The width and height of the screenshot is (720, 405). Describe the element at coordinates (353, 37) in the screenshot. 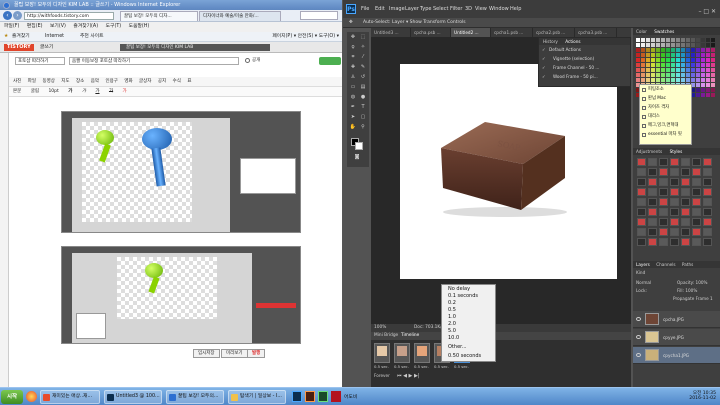

I see `move-icon: ✥` at that location.